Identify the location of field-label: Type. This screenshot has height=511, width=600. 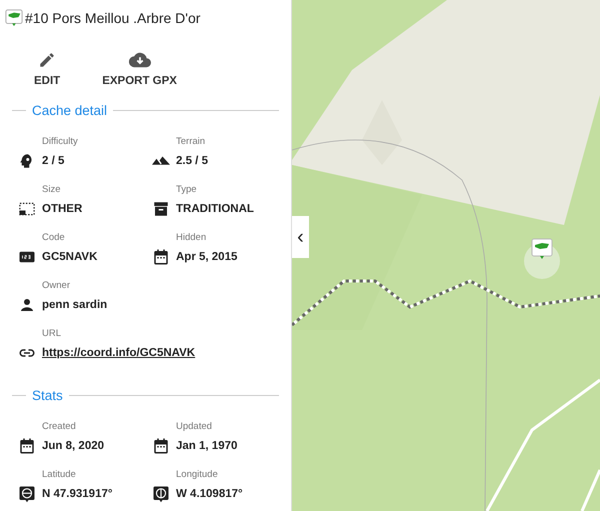
(187, 189).